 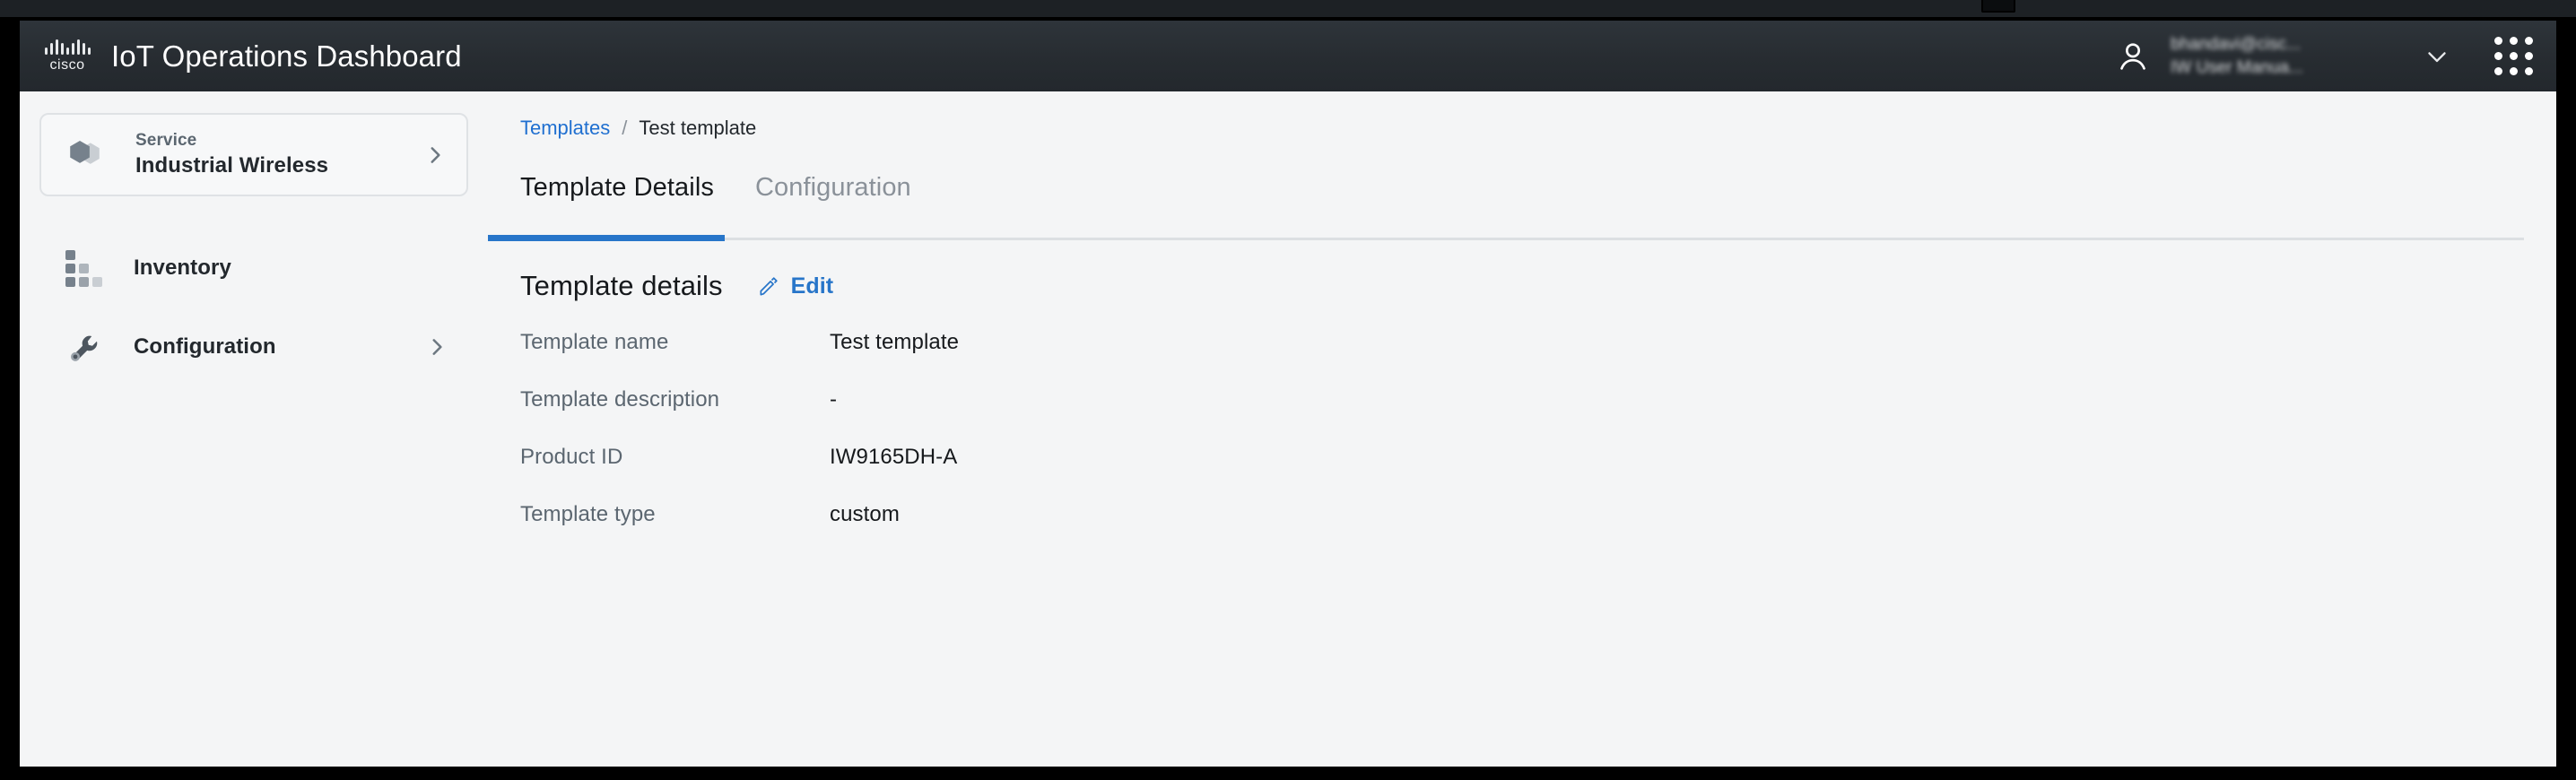 What do you see at coordinates (232, 165) in the screenshot?
I see `service-value: Industrial Wireless` at bounding box center [232, 165].